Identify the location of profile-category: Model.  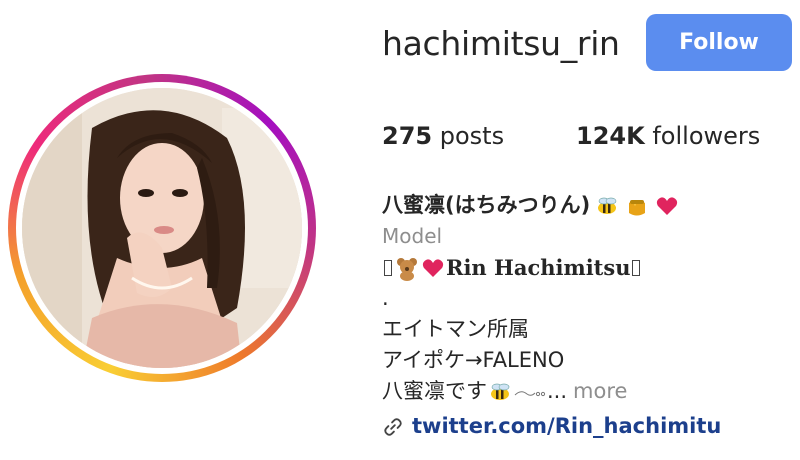
(412, 236).